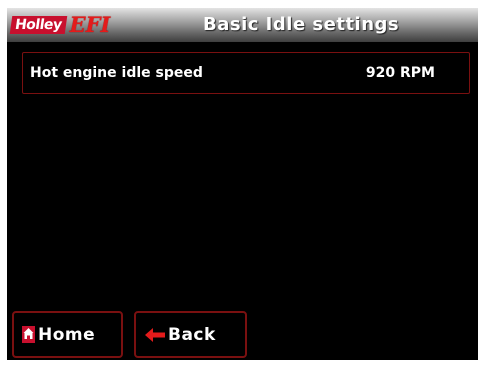 The height and width of the screenshot is (366, 487). Describe the element at coordinates (28, 334) in the screenshot. I see `home-icon` at that location.